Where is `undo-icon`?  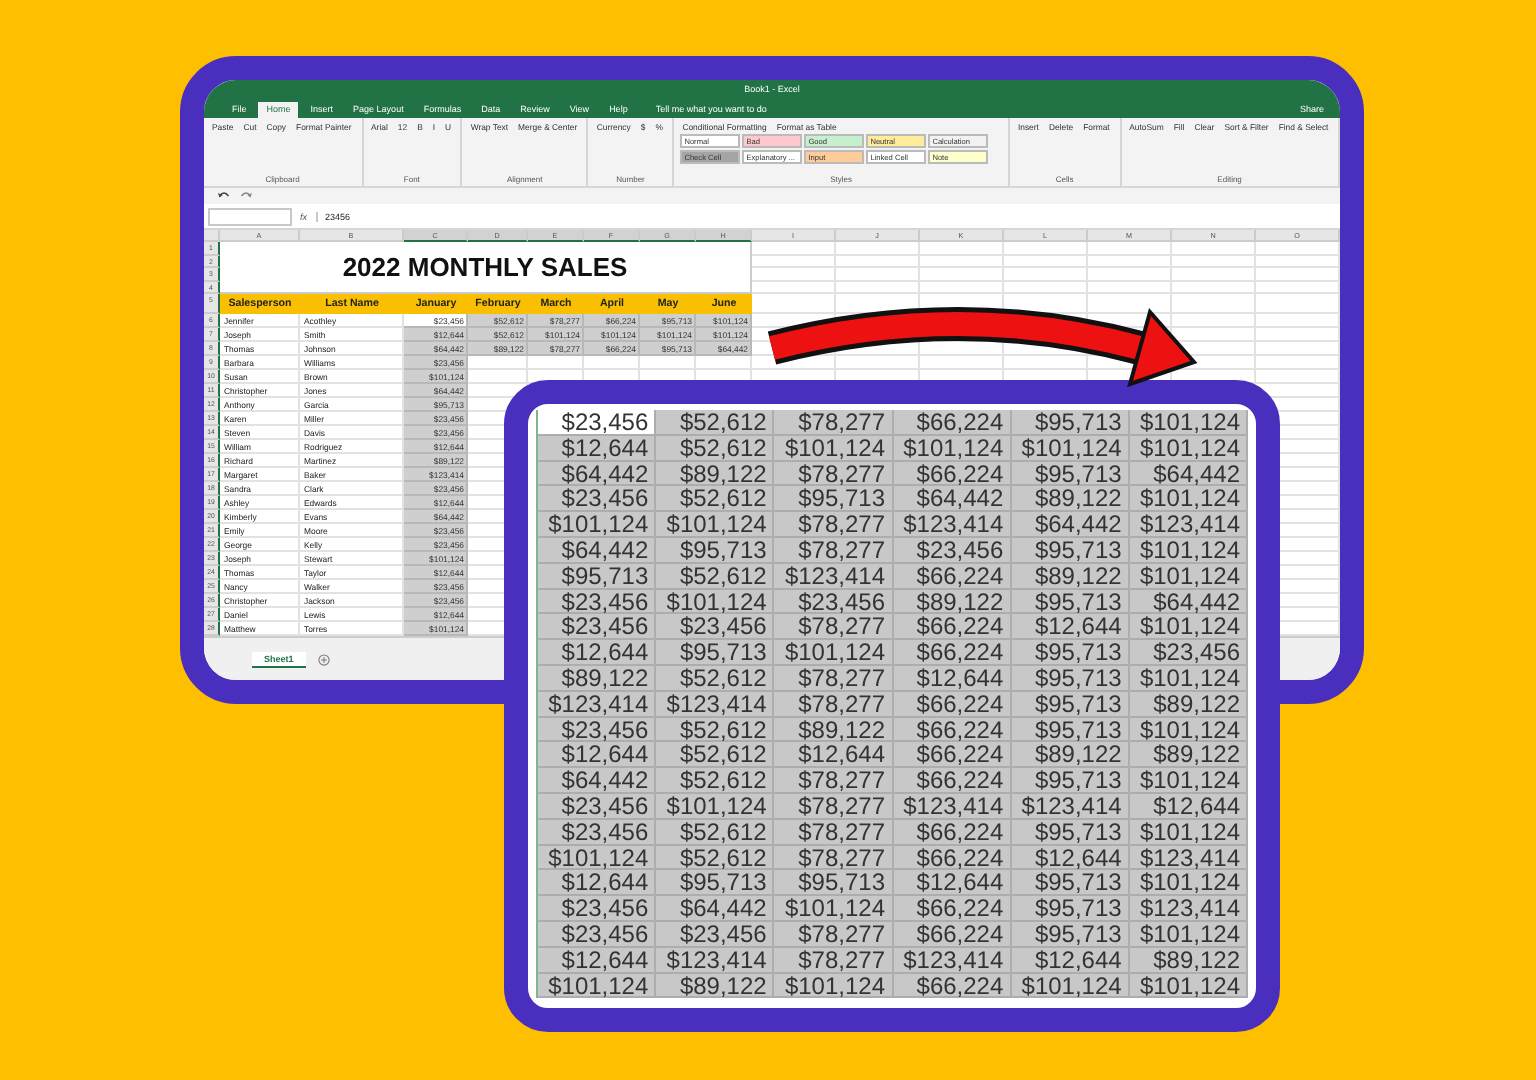 undo-icon is located at coordinates (224, 196).